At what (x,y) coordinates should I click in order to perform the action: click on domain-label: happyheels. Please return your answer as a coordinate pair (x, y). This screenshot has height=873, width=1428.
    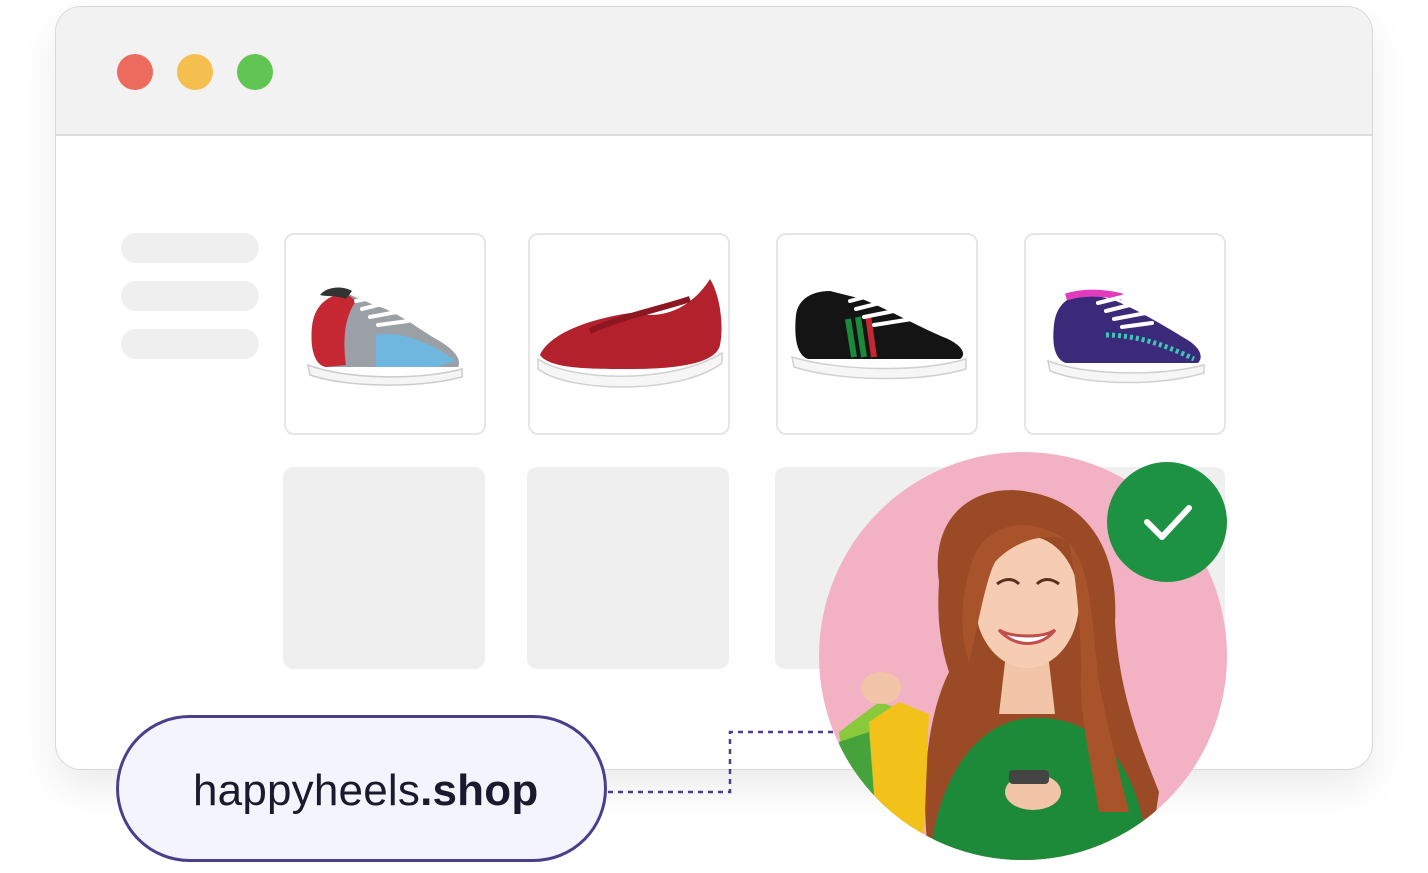
    Looking at the image, I should click on (307, 790).